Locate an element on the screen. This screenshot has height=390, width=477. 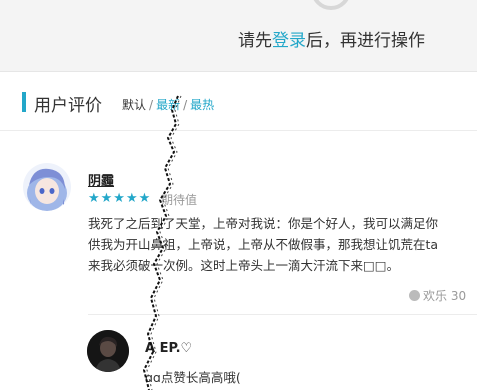
comment-divider is located at coordinates (282, 314).